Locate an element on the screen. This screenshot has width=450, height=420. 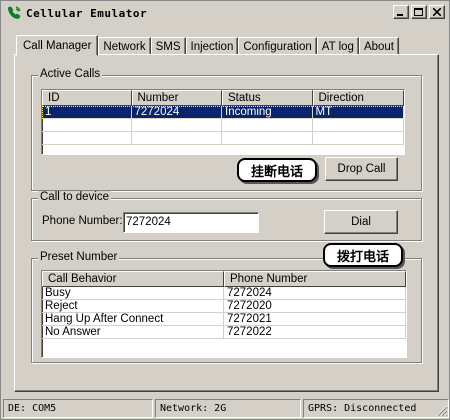
call-id: 1 is located at coordinates (87, 112).